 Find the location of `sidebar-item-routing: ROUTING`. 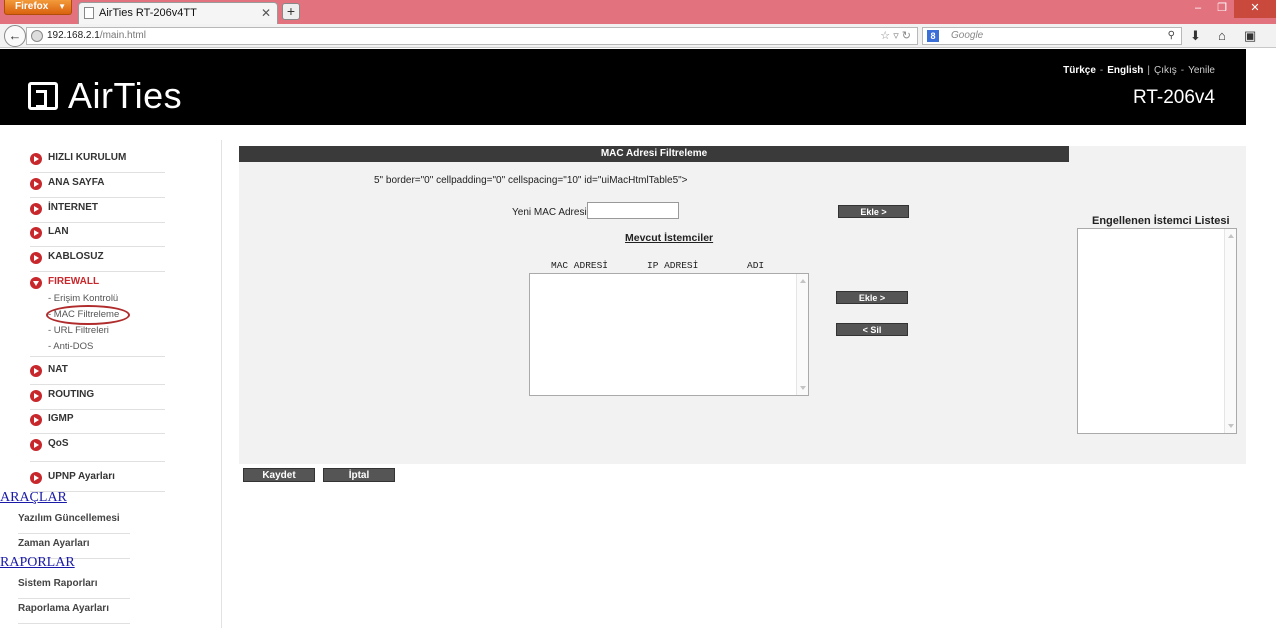

sidebar-item-routing: ROUTING is located at coordinates (97, 398).